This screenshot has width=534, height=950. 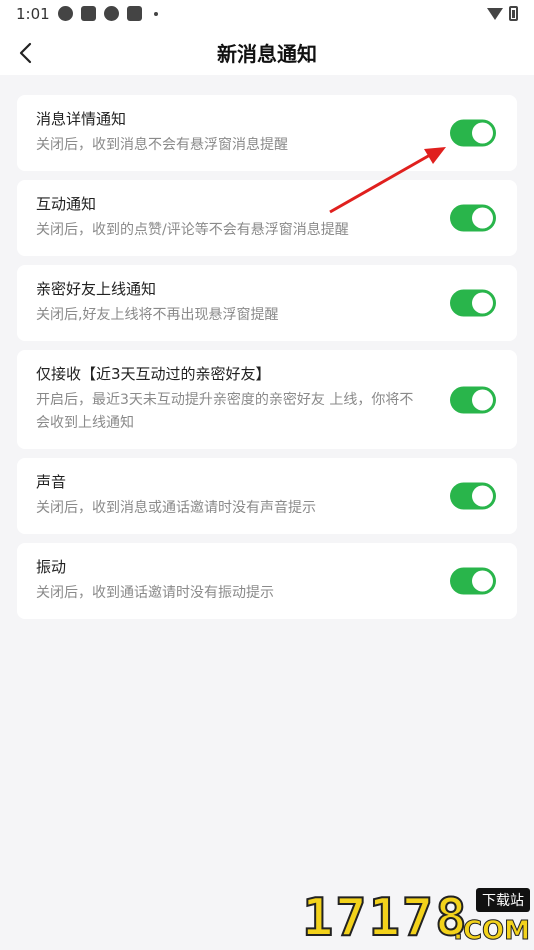 I want to click on status-time: 1:01, so click(x=33, y=14).